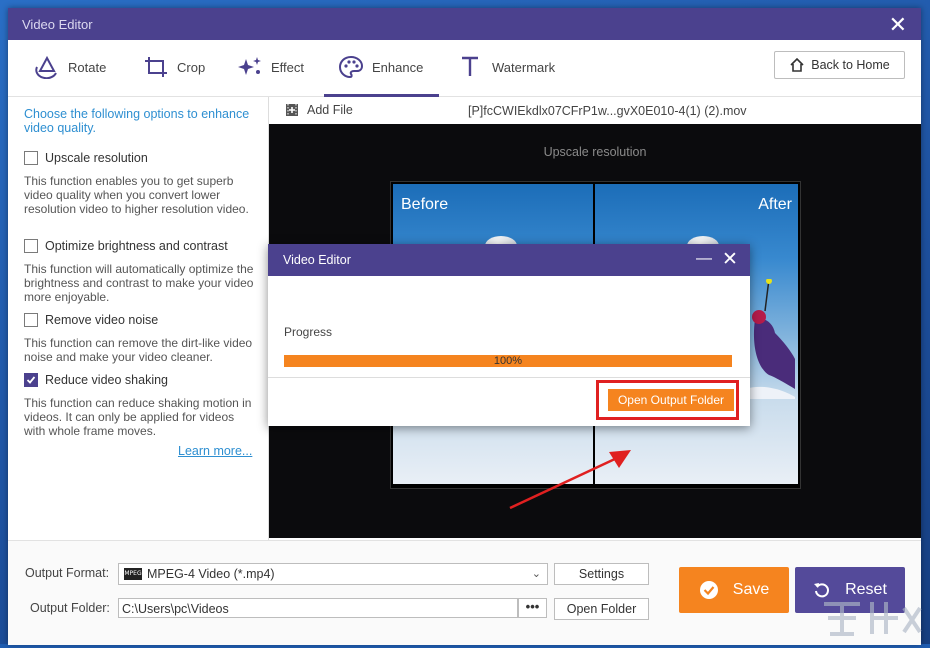 The width and height of the screenshot is (930, 648). What do you see at coordinates (87, 67) in the screenshot?
I see `tab-rotate-label: Rotate` at bounding box center [87, 67].